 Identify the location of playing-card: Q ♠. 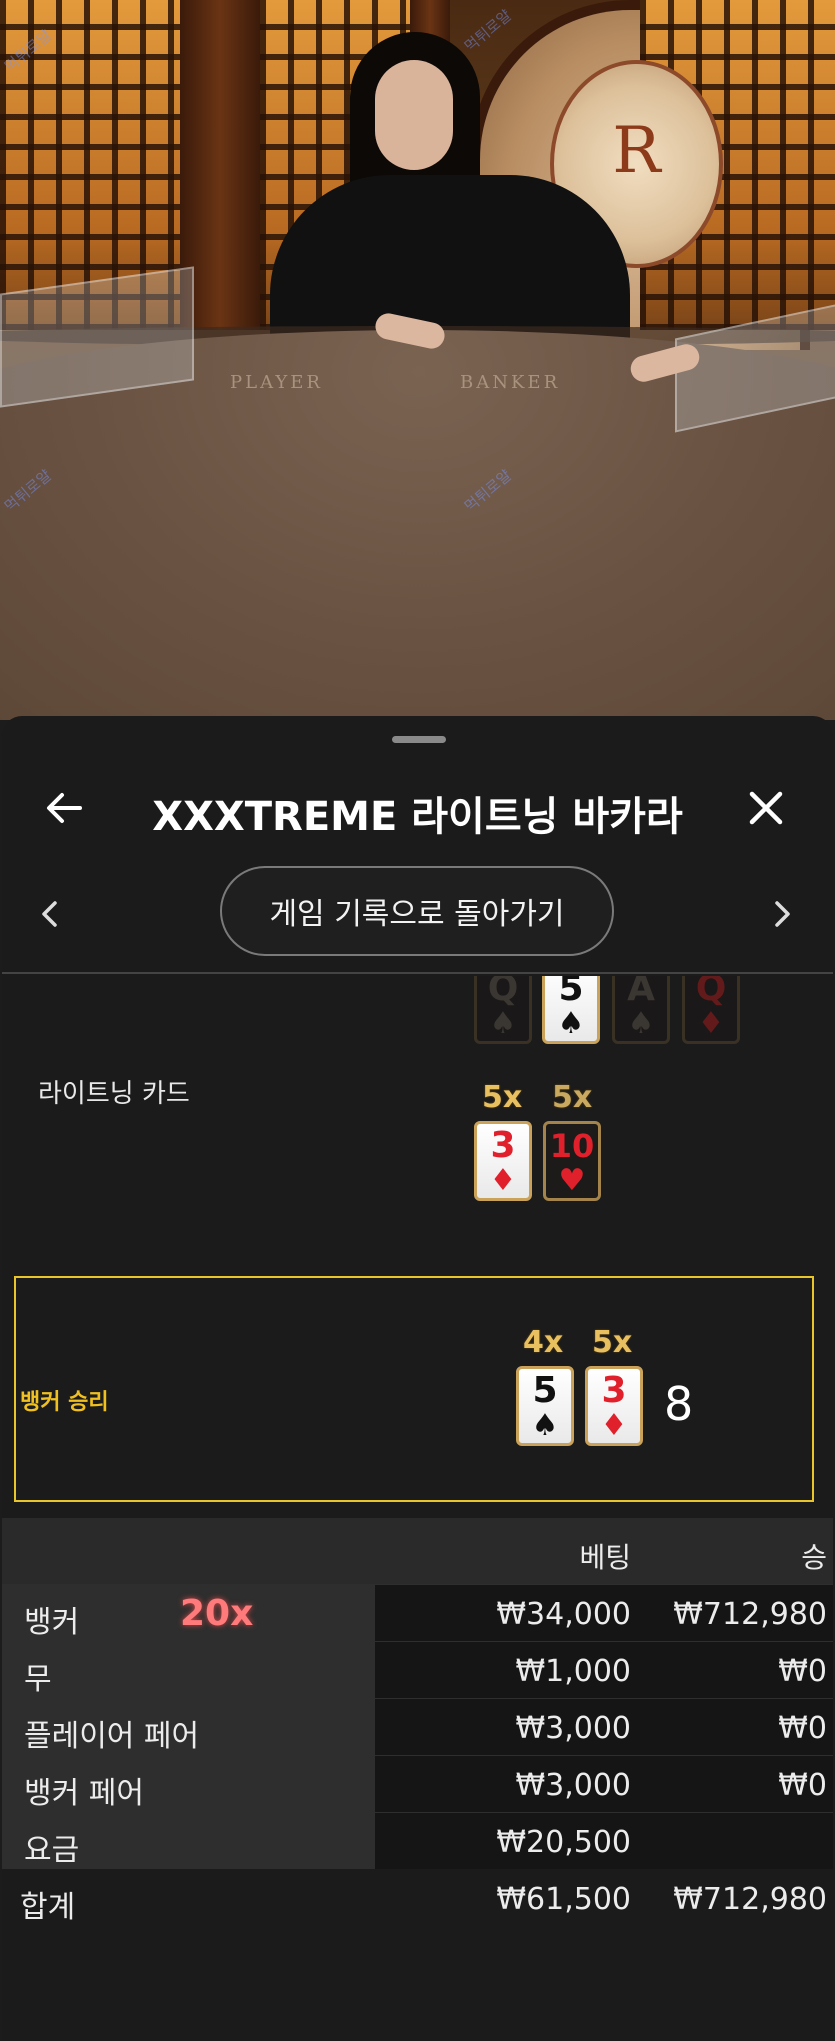
(503, 1010).